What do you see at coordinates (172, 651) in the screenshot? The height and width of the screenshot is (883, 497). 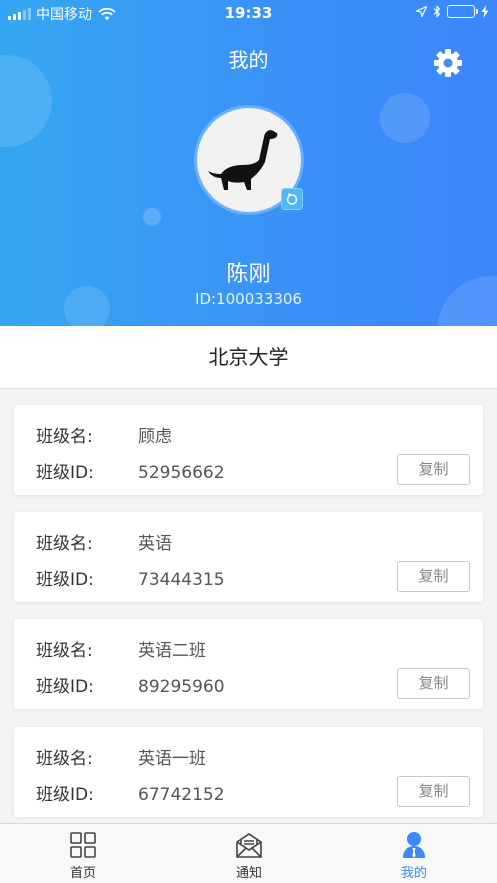 I see `class-name-value: 英语二班` at bounding box center [172, 651].